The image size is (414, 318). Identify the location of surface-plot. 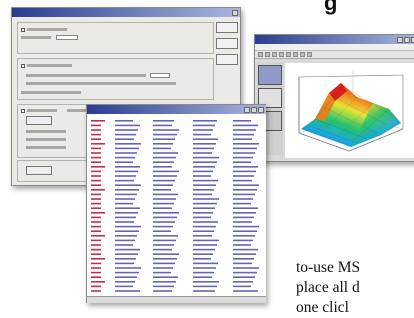
(349, 110).